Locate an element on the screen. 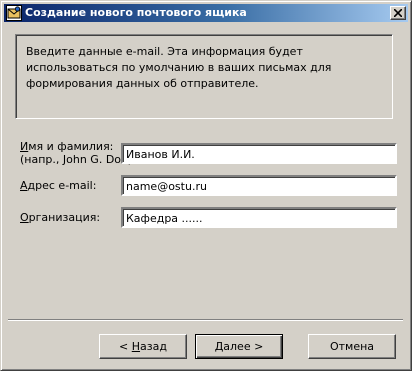 This screenshot has height=371, width=412. app-icon is located at coordinates (14, 13).